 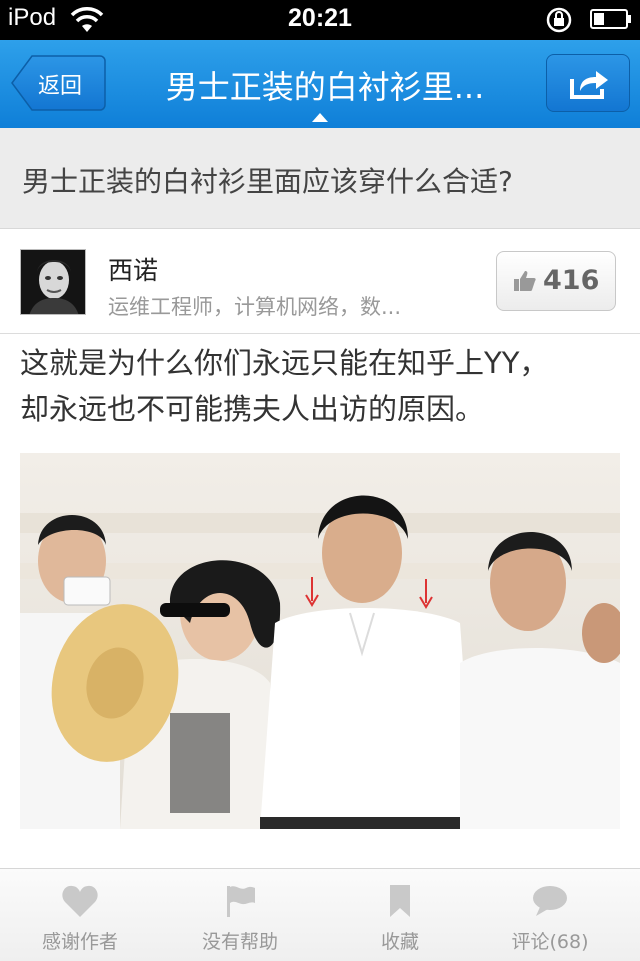 What do you see at coordinates (525, 281) in the screenshot?
I see `thumbs-up-icon` at bounding box center [525, 281].